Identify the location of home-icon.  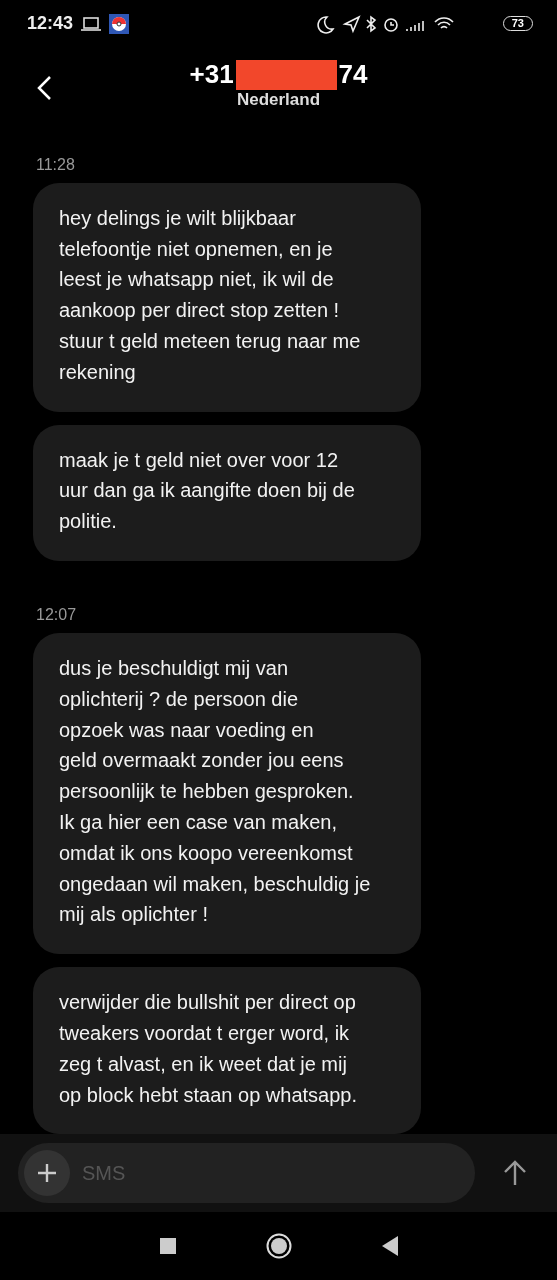
(278, 1246).